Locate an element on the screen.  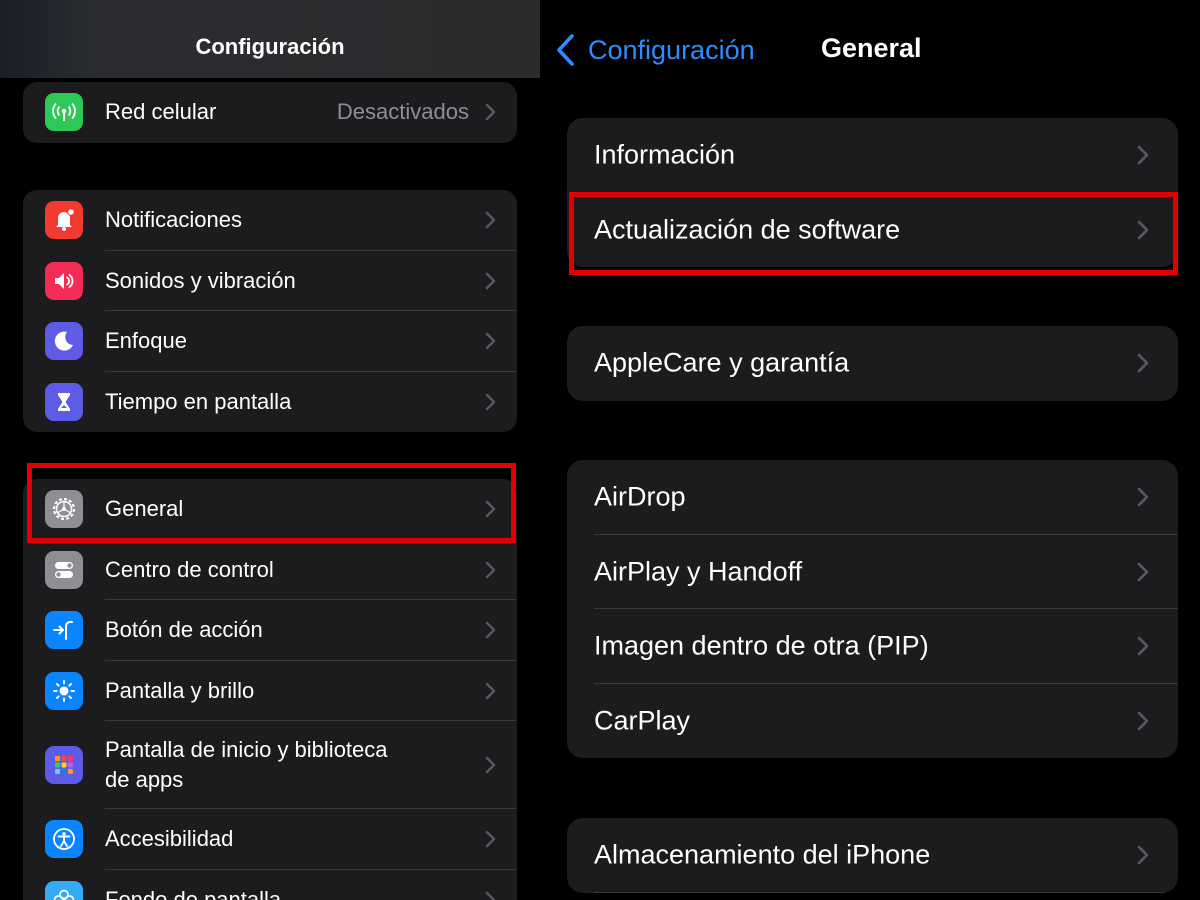
general-item-label: Información is located at coordinates (665, 154).